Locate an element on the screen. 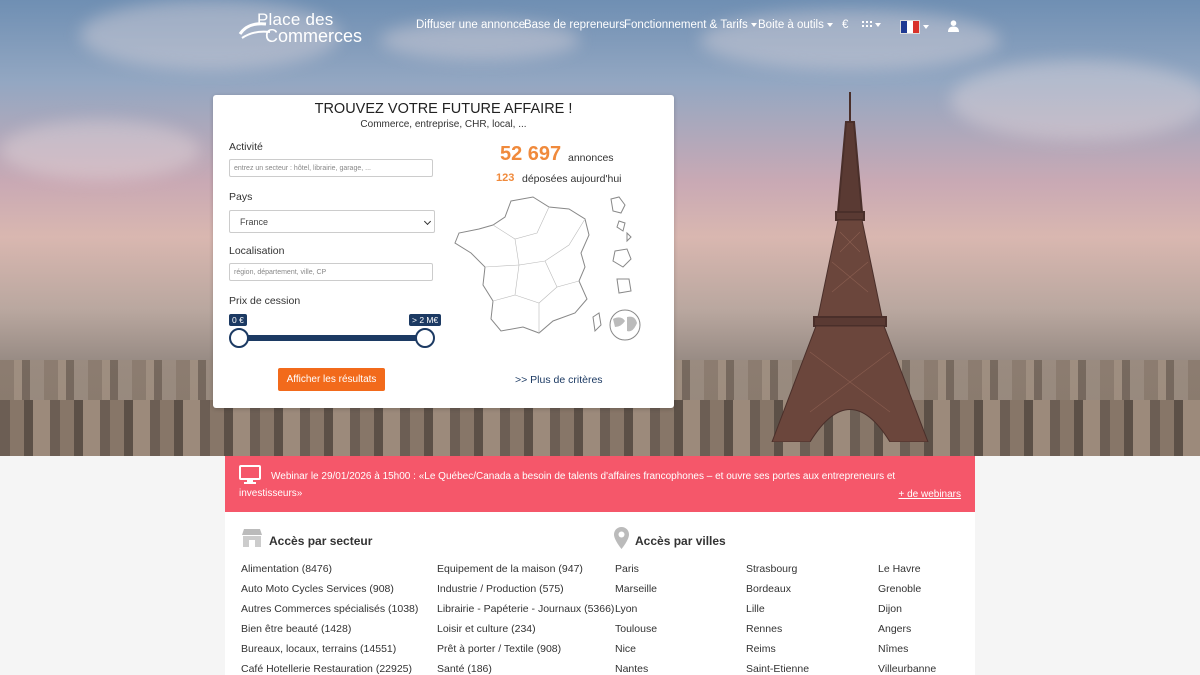 Image resolution: width=1200 pixels, height=675 pixels. france-map is located at coordinates (548, 270).